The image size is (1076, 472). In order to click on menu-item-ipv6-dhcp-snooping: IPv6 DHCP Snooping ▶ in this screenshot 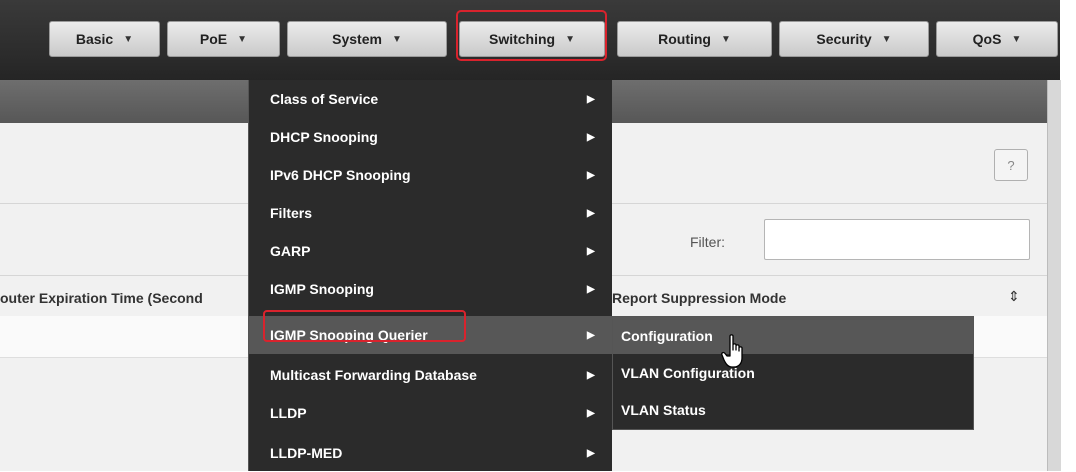, I will do `click(430, 175)`.